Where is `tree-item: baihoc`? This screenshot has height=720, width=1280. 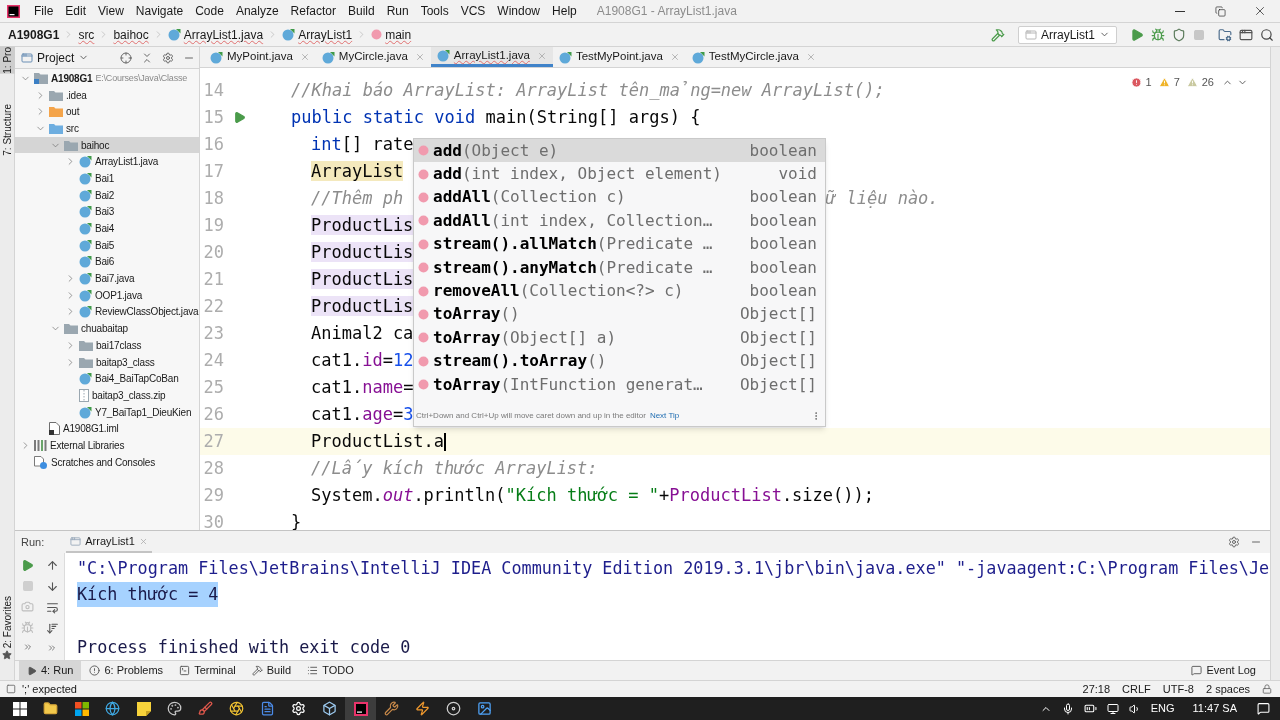
tree-item: baihoc is located at coordinates (107, 145).